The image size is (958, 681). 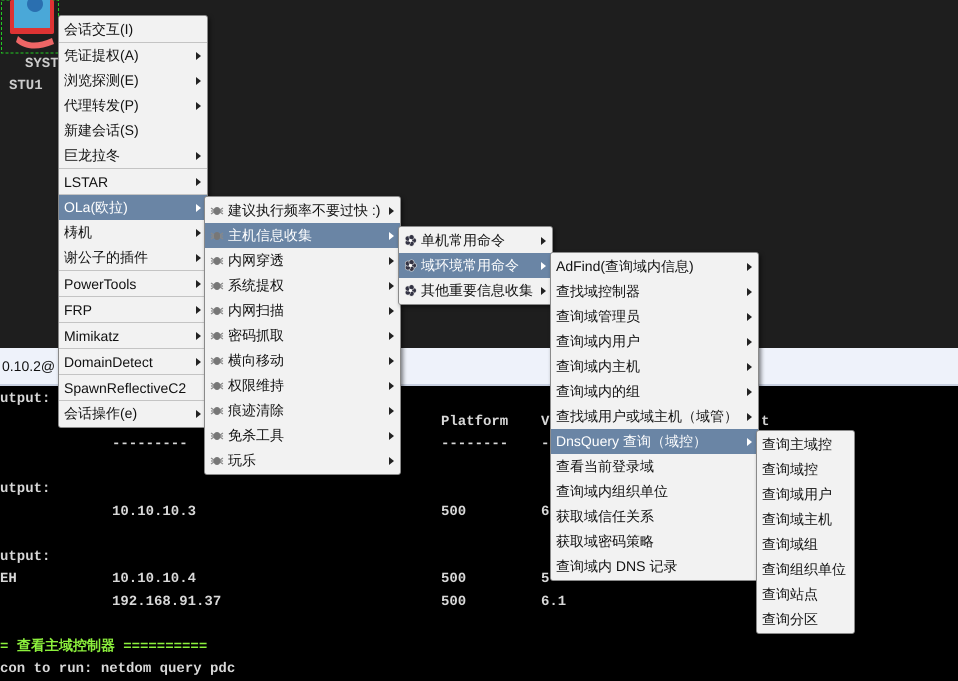 I want to click on host-label: STU1, so click(x=26, y=86).